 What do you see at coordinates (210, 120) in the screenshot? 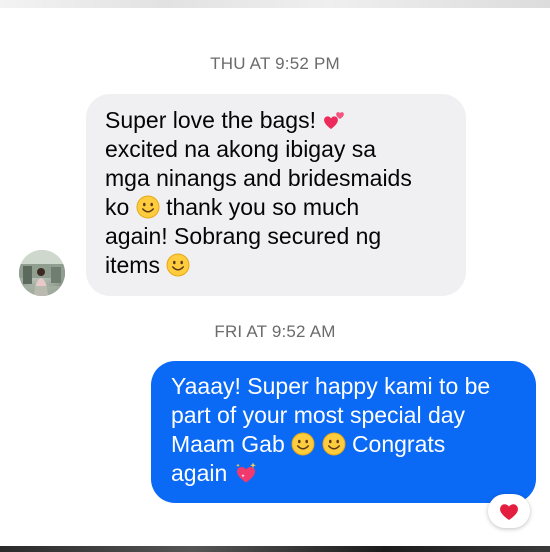
I see `incoming-text-1: Super love the bags!` at bounding box center [210, 120].